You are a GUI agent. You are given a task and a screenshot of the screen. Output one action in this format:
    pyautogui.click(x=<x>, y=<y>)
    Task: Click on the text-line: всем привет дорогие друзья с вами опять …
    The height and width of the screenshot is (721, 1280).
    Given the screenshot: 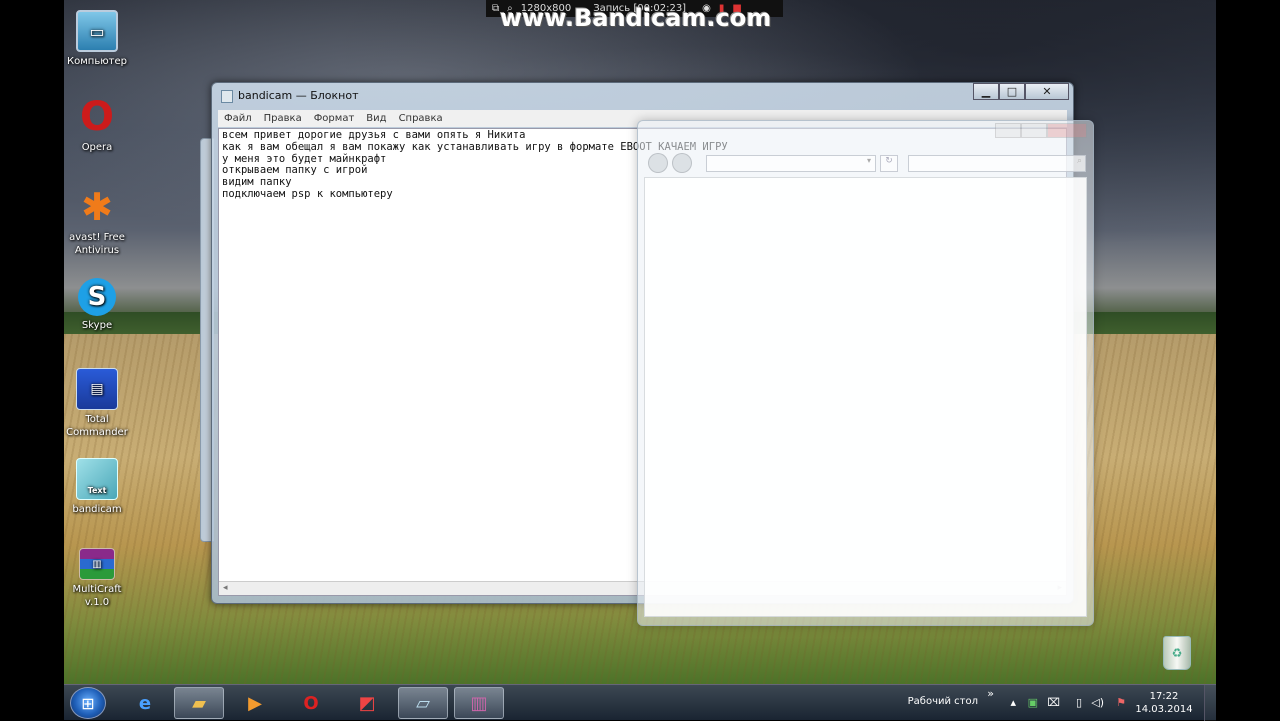 What is the action you would take?
    pyautogui.click(x=374, y=135)
    